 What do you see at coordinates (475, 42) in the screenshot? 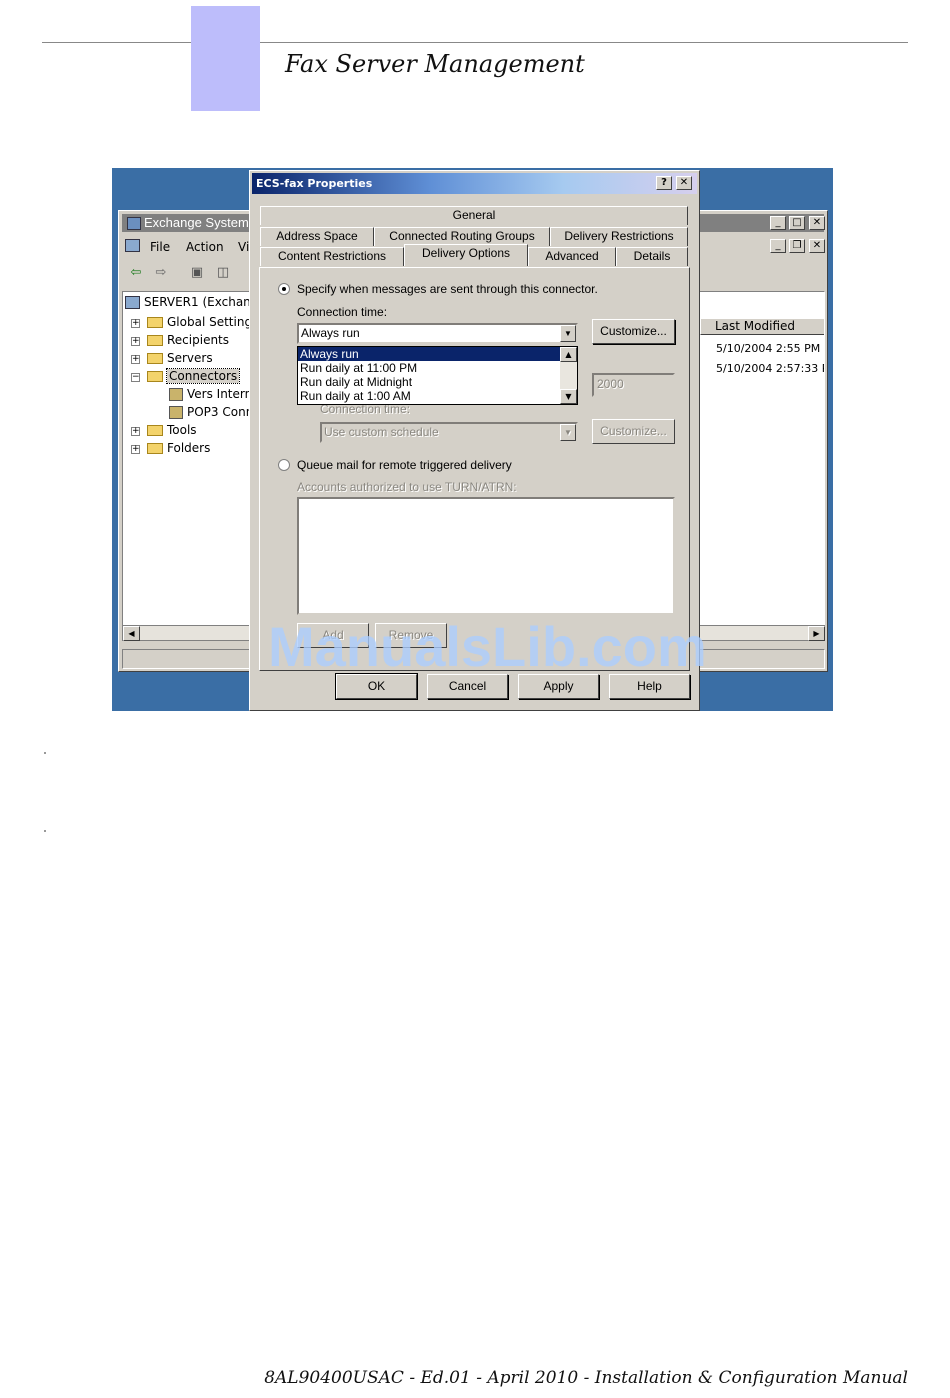
I see `header-rule` at bounding box center [475, 42].